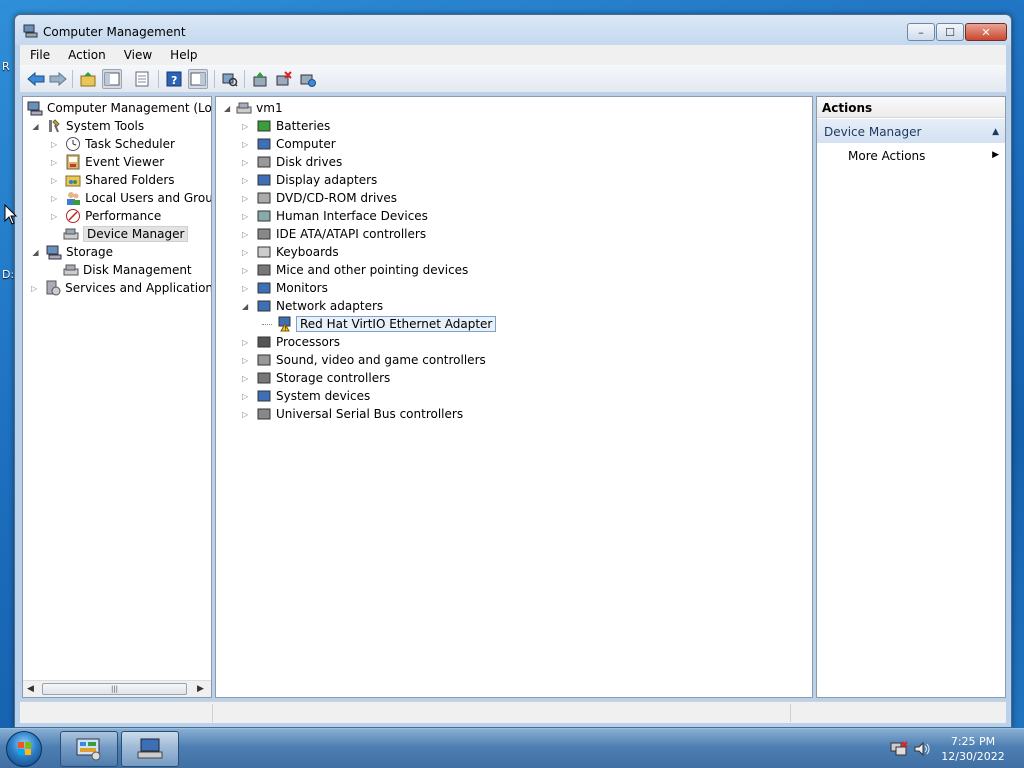 The image size is (1024, 768). Describe the element at coordinates (137, 55) in the screenshot. I see `menu-view: View` at that location.